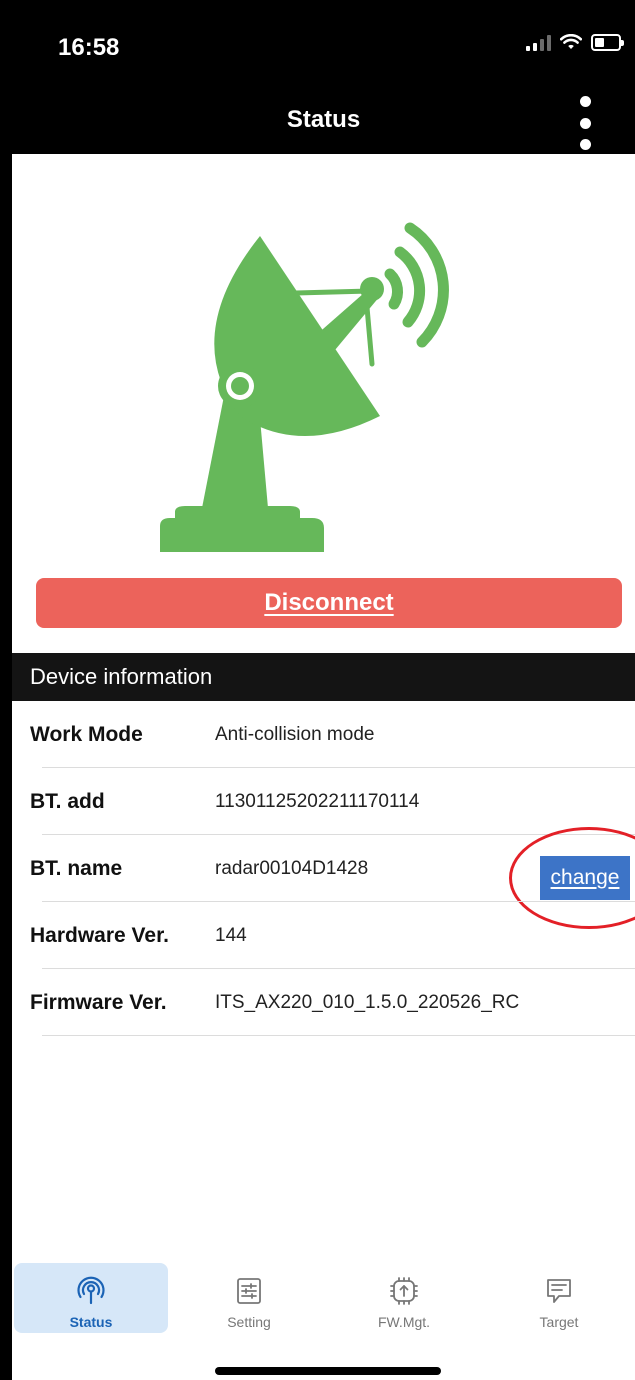  I want to click on change-label: change, so click(585, 877).